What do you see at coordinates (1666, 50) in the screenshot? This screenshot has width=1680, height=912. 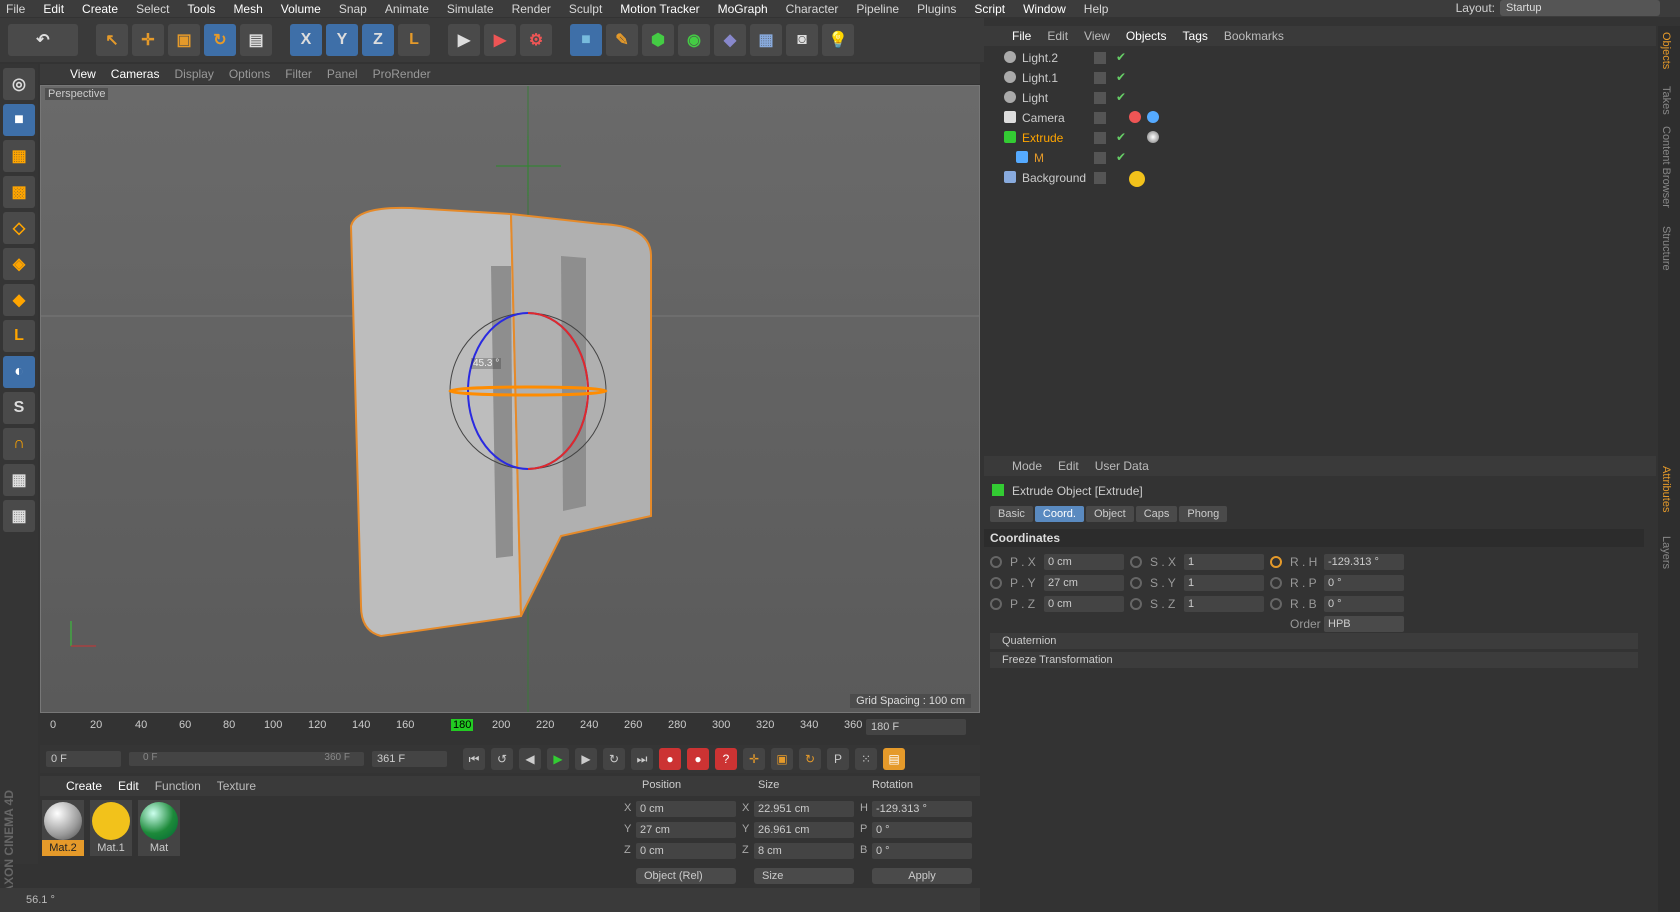 I see `side-tab-objects: Objects` at bounding box center [1666, 50].